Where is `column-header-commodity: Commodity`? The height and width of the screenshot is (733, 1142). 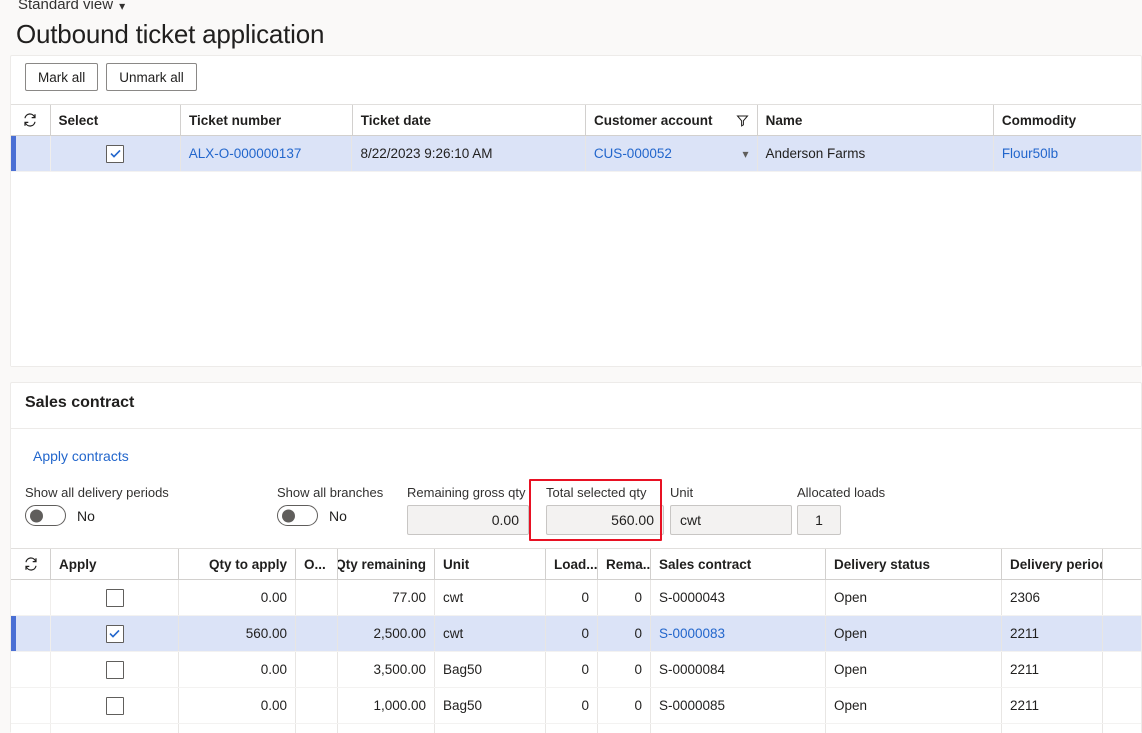
column-header-commodity: Commodity is located at coordinates (1067, 120).